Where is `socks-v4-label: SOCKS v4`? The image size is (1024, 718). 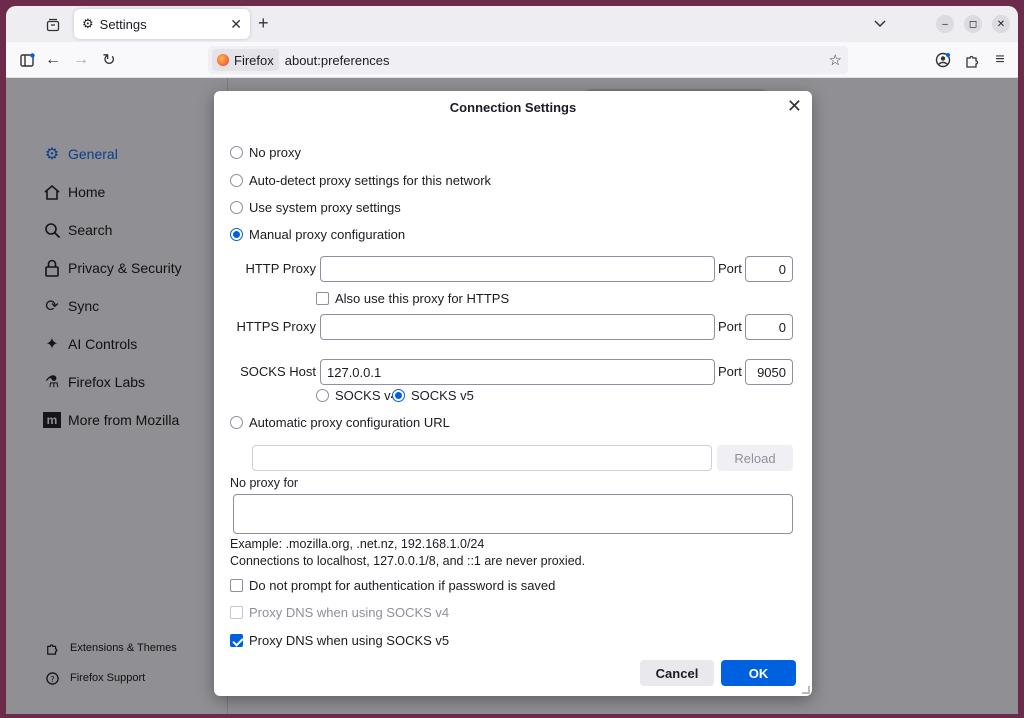 socks-v4-label: SOCKS v4 is located at coordinates (366, 395).